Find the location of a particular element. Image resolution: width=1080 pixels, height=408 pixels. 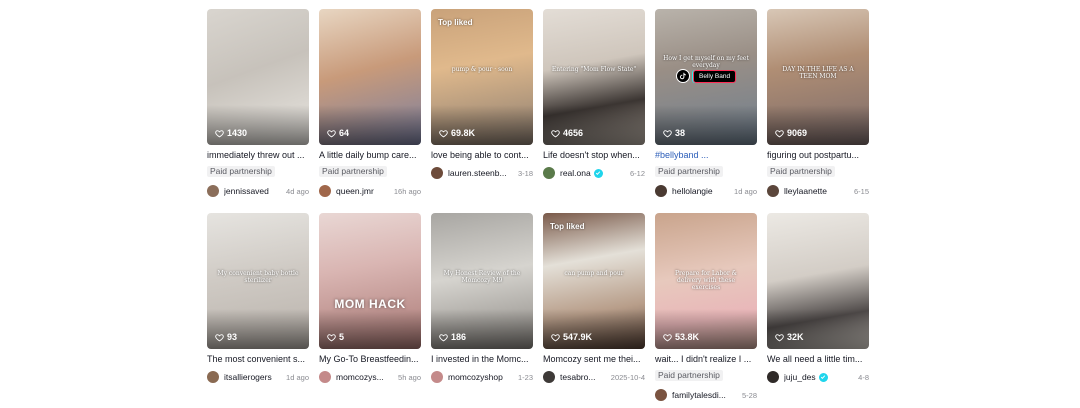

author-name: jennissaved is located at coordinates (246, 191).